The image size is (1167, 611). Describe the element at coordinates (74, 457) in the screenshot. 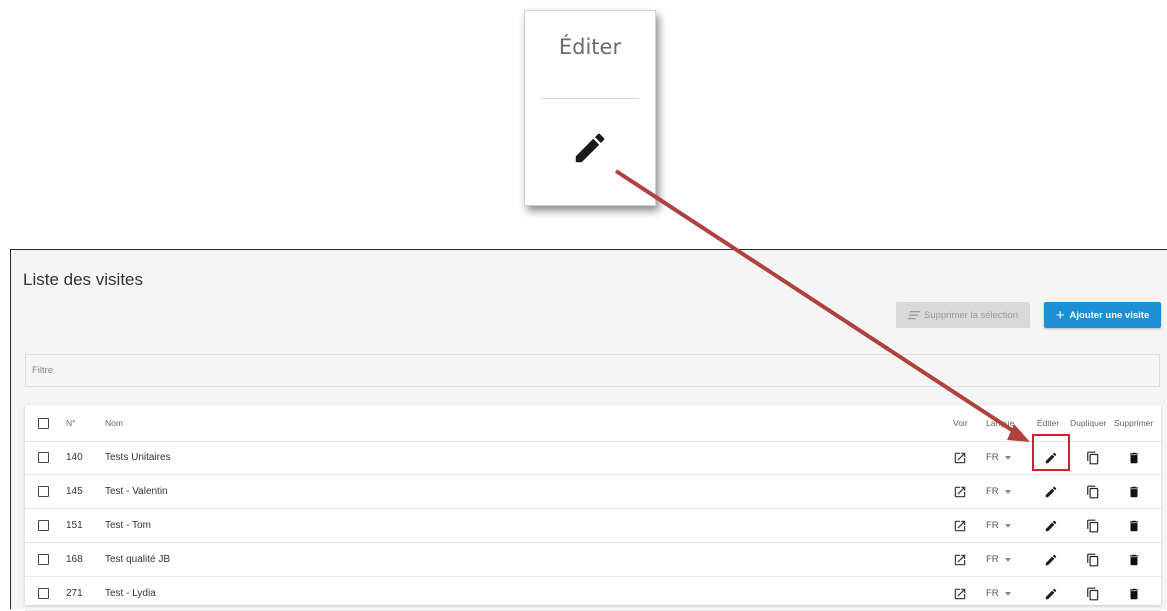

I see `row-number: 140` at that location.